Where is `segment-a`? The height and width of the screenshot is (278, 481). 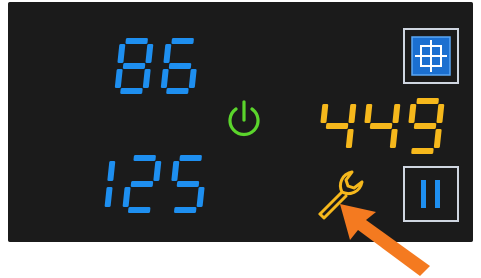
segment-a is located at coordinates (427, 101).